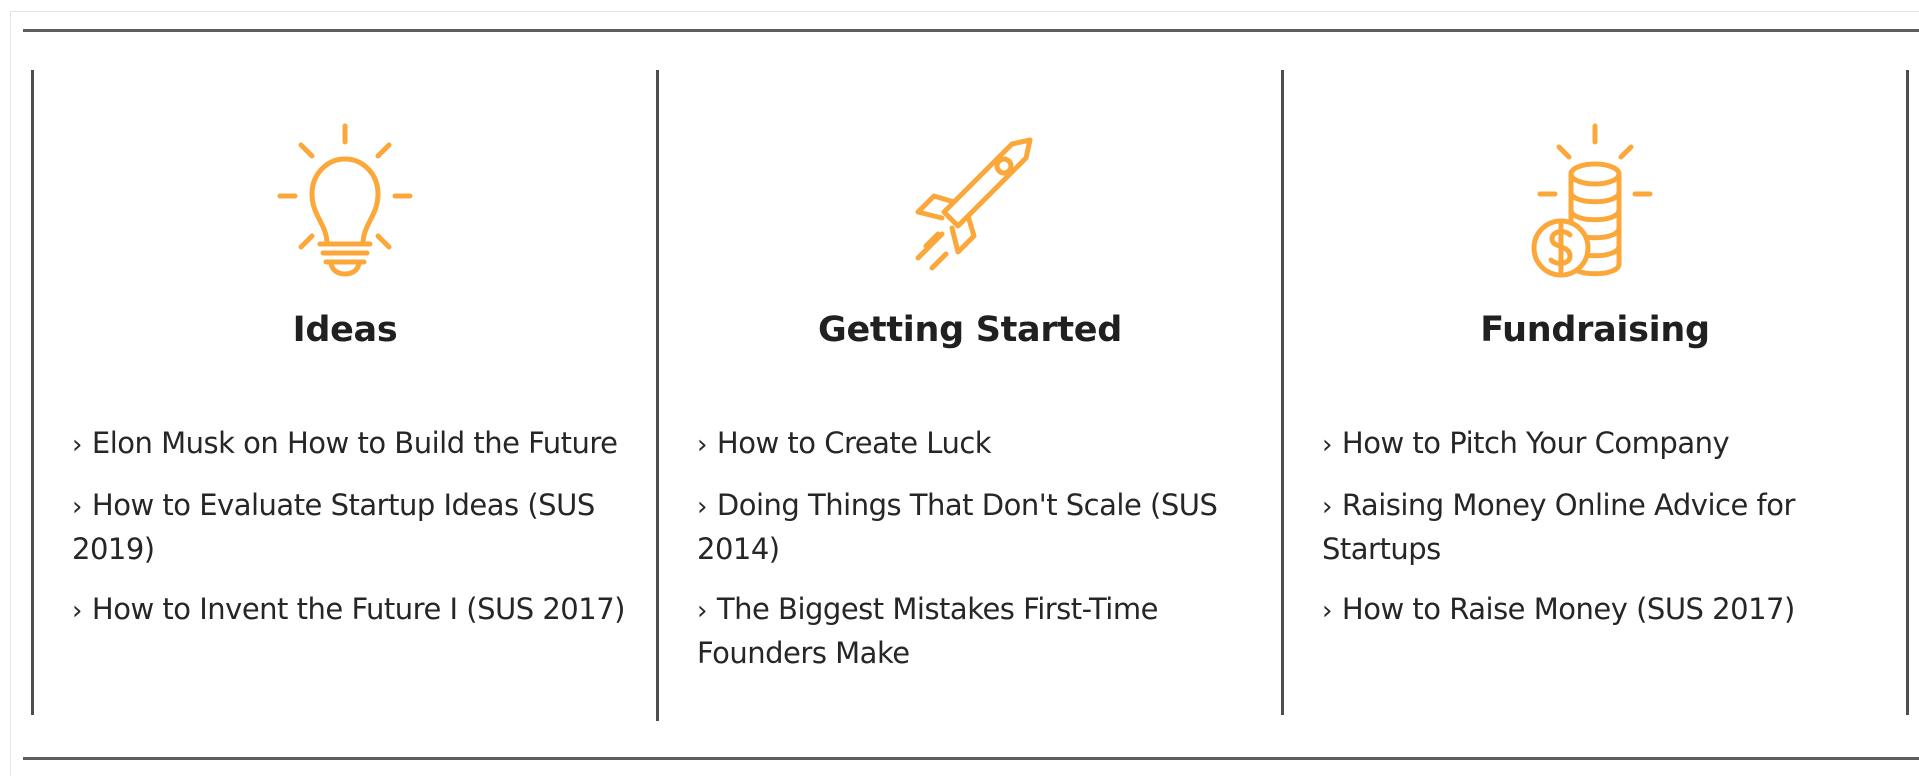 The width and height of the screenshot is (1919, 776). Describe the element at coordinates (357, 444) in the screenshot. I see `article-link: › Elon Musk on How to Build the Future` at that location.